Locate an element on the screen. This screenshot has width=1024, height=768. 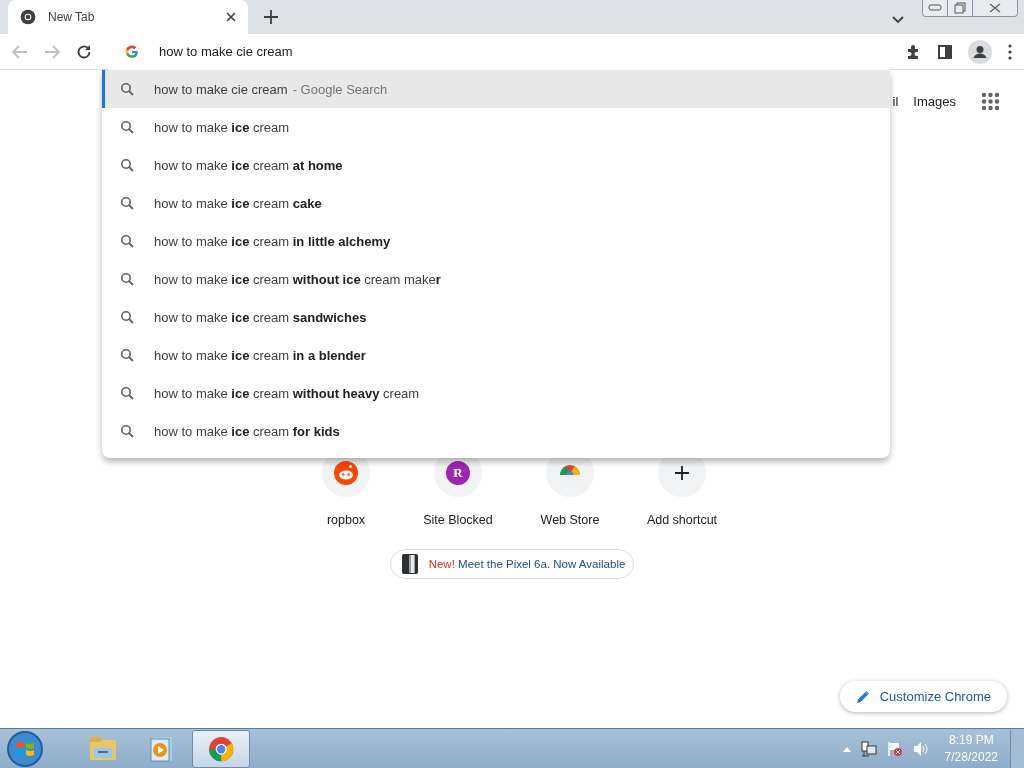
suggestion-item: how to make ice cream without ice cream maker is located at coordinates (496, 279).